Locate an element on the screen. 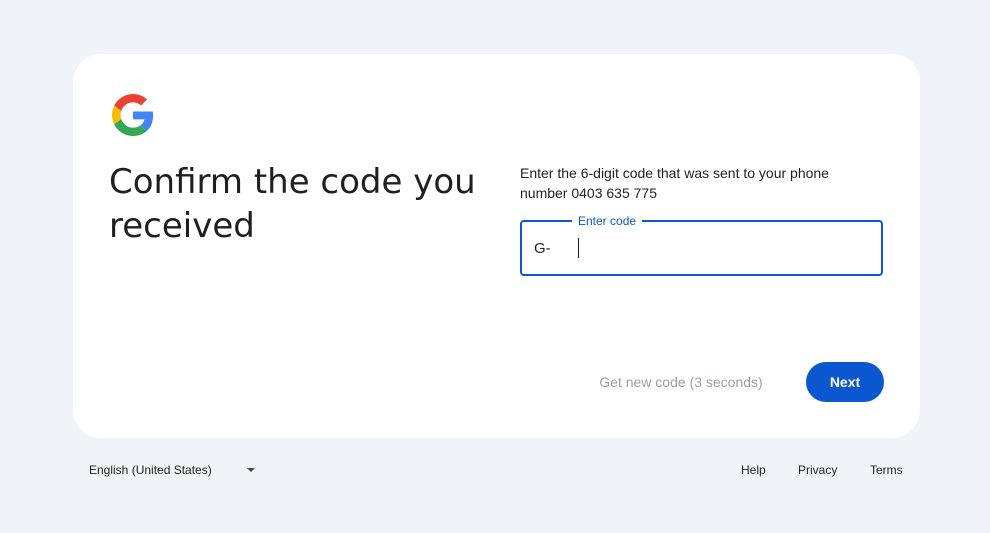  page-title: Confirm the code you received is located at coordinates (292, 204).